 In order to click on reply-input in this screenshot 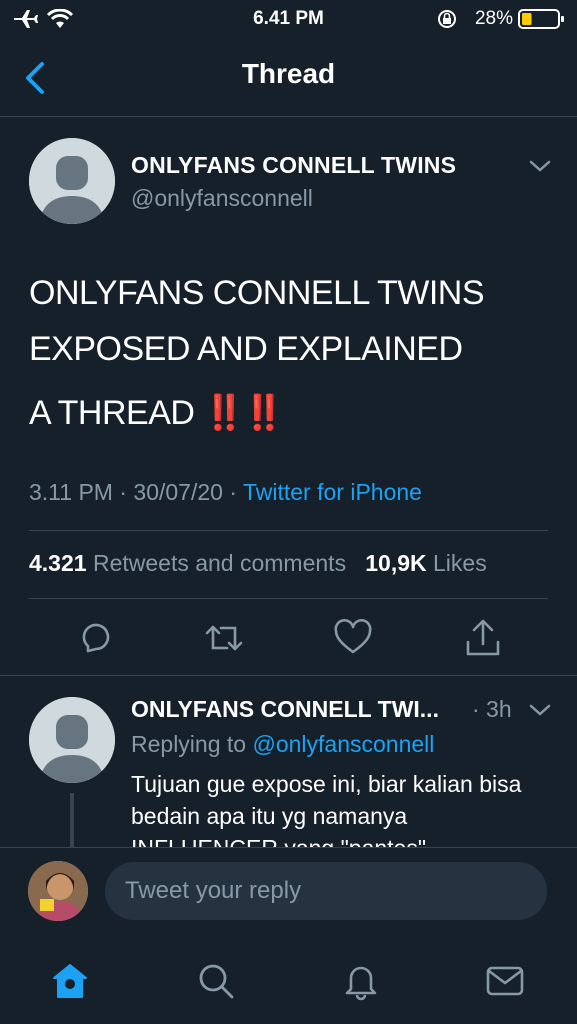, I will do `click(326, 891)`.